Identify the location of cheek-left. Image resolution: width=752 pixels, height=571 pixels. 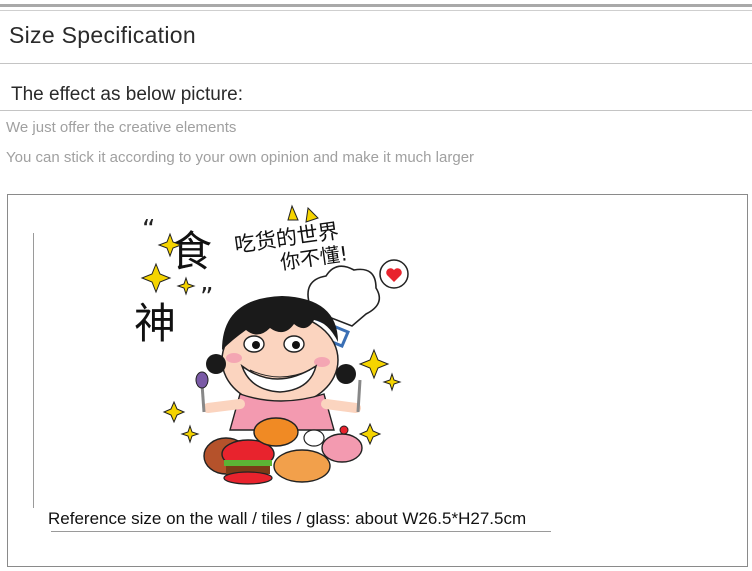
(234, 358).